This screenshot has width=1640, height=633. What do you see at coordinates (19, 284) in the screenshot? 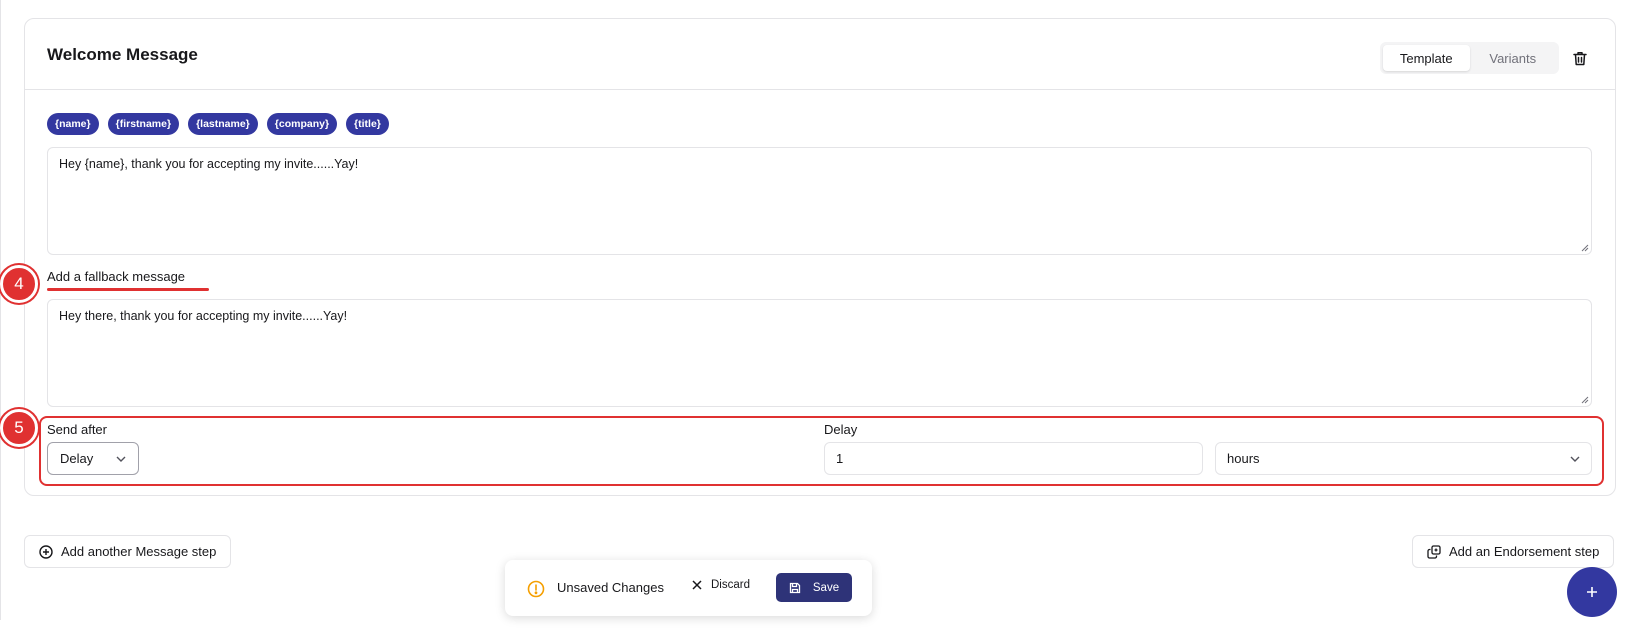
I see `annotation-callout-4: 4` at bounding box center [19, 284].